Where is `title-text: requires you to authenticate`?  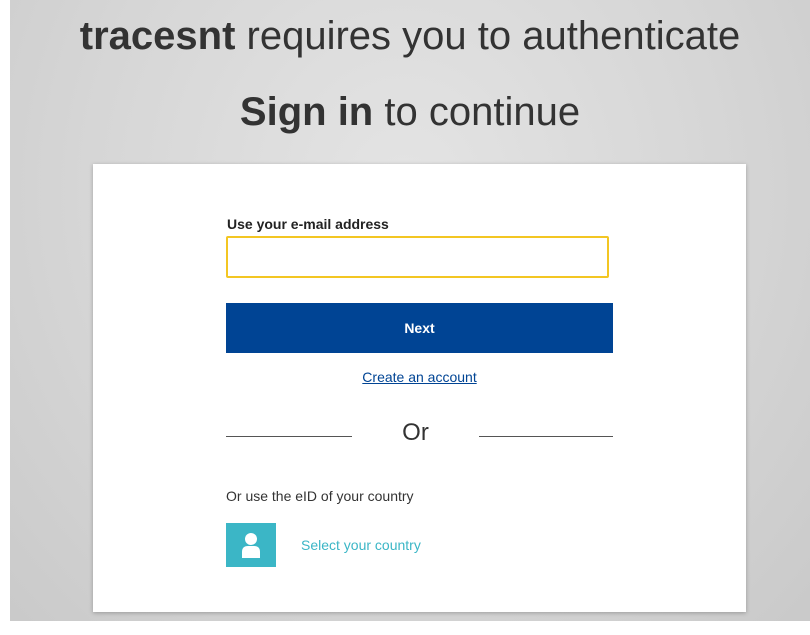 title-text: requires you to authenticate is located at coordinates (488, 36).